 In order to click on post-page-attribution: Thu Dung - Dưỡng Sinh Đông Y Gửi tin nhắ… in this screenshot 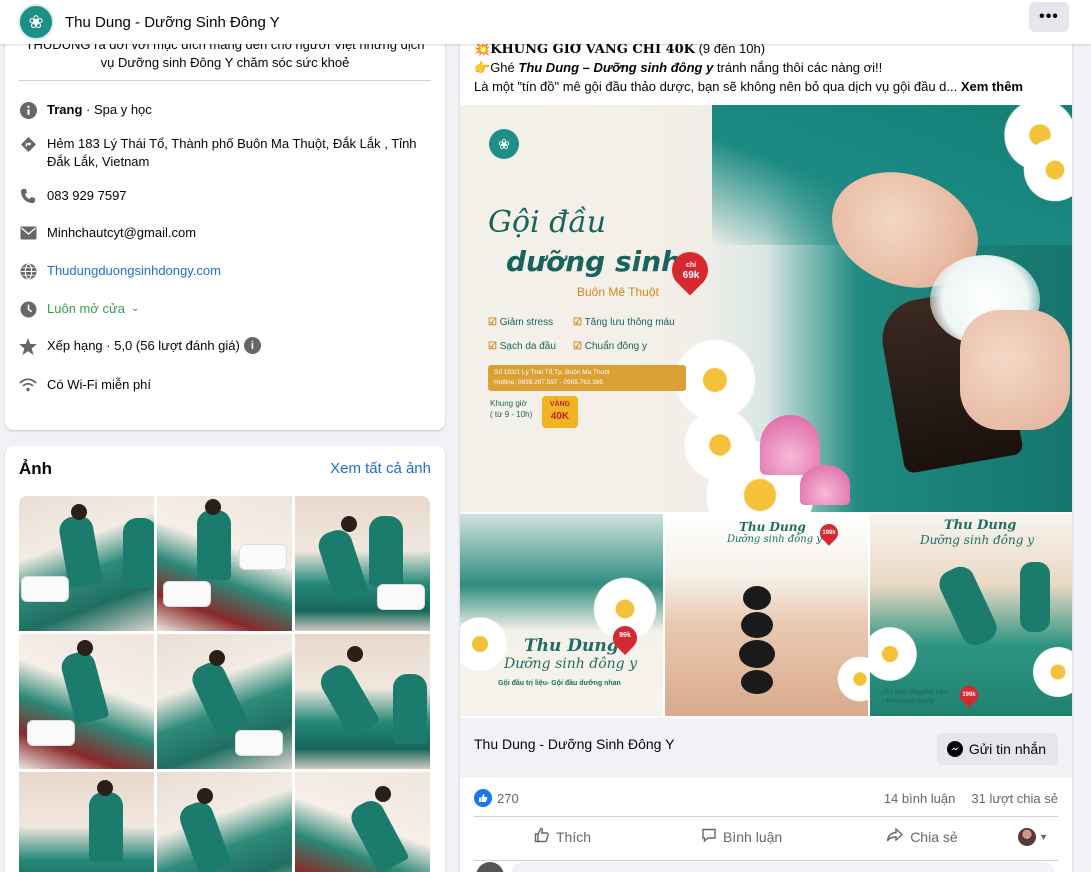, I will do `click(766, 748)`.